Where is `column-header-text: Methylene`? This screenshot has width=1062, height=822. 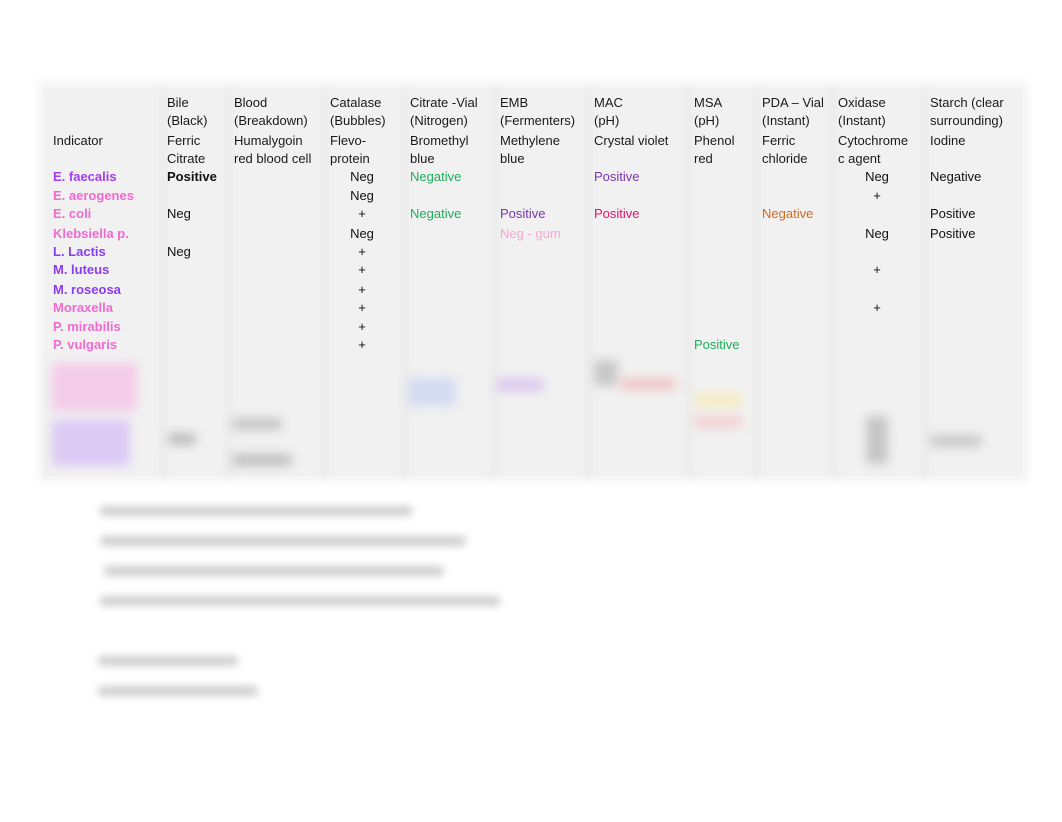
column-header-text: Methylene is located at coordinates (530, 140).